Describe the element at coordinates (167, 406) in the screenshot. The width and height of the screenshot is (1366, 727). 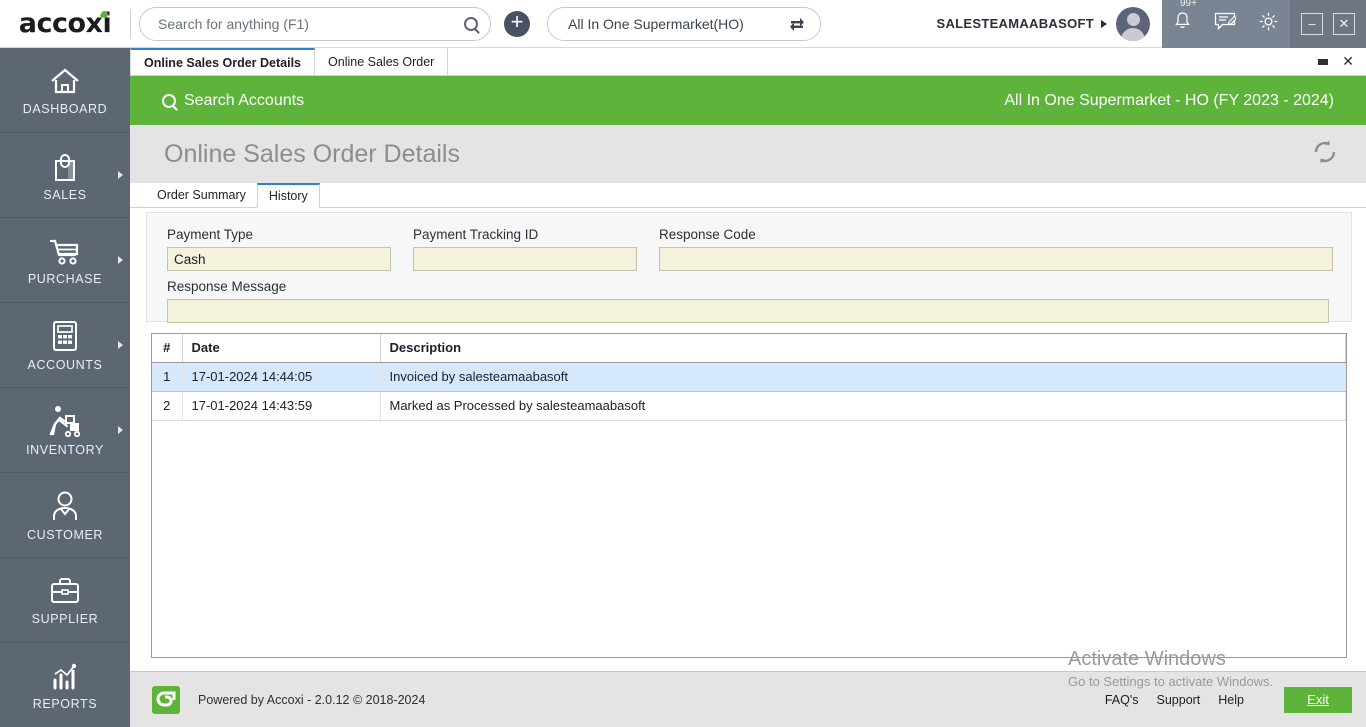
I see `cell-number: 2` at that location.